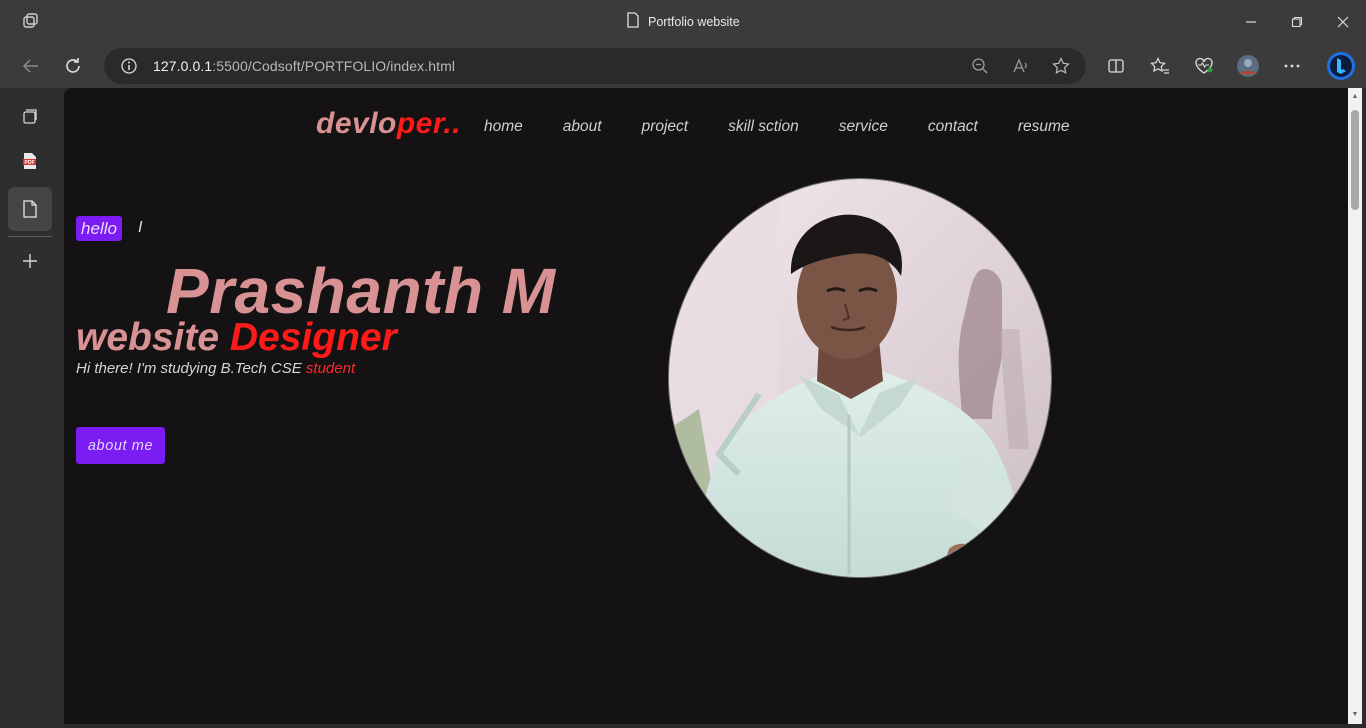 This screenshot has width=1366, height=728. I want to click on logo-part1: devlo, so click(356, 123).